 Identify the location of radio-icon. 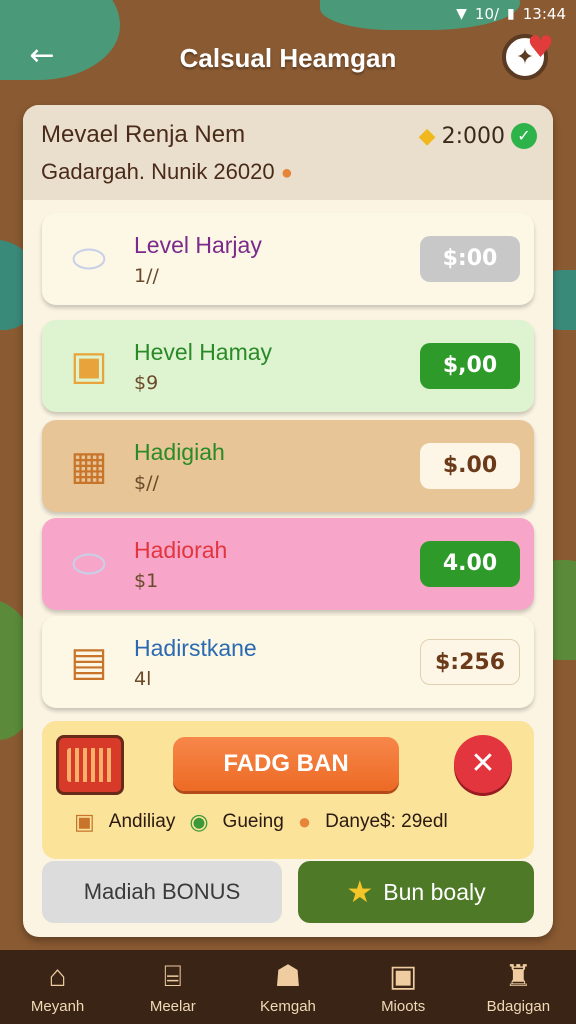
(90, 765).